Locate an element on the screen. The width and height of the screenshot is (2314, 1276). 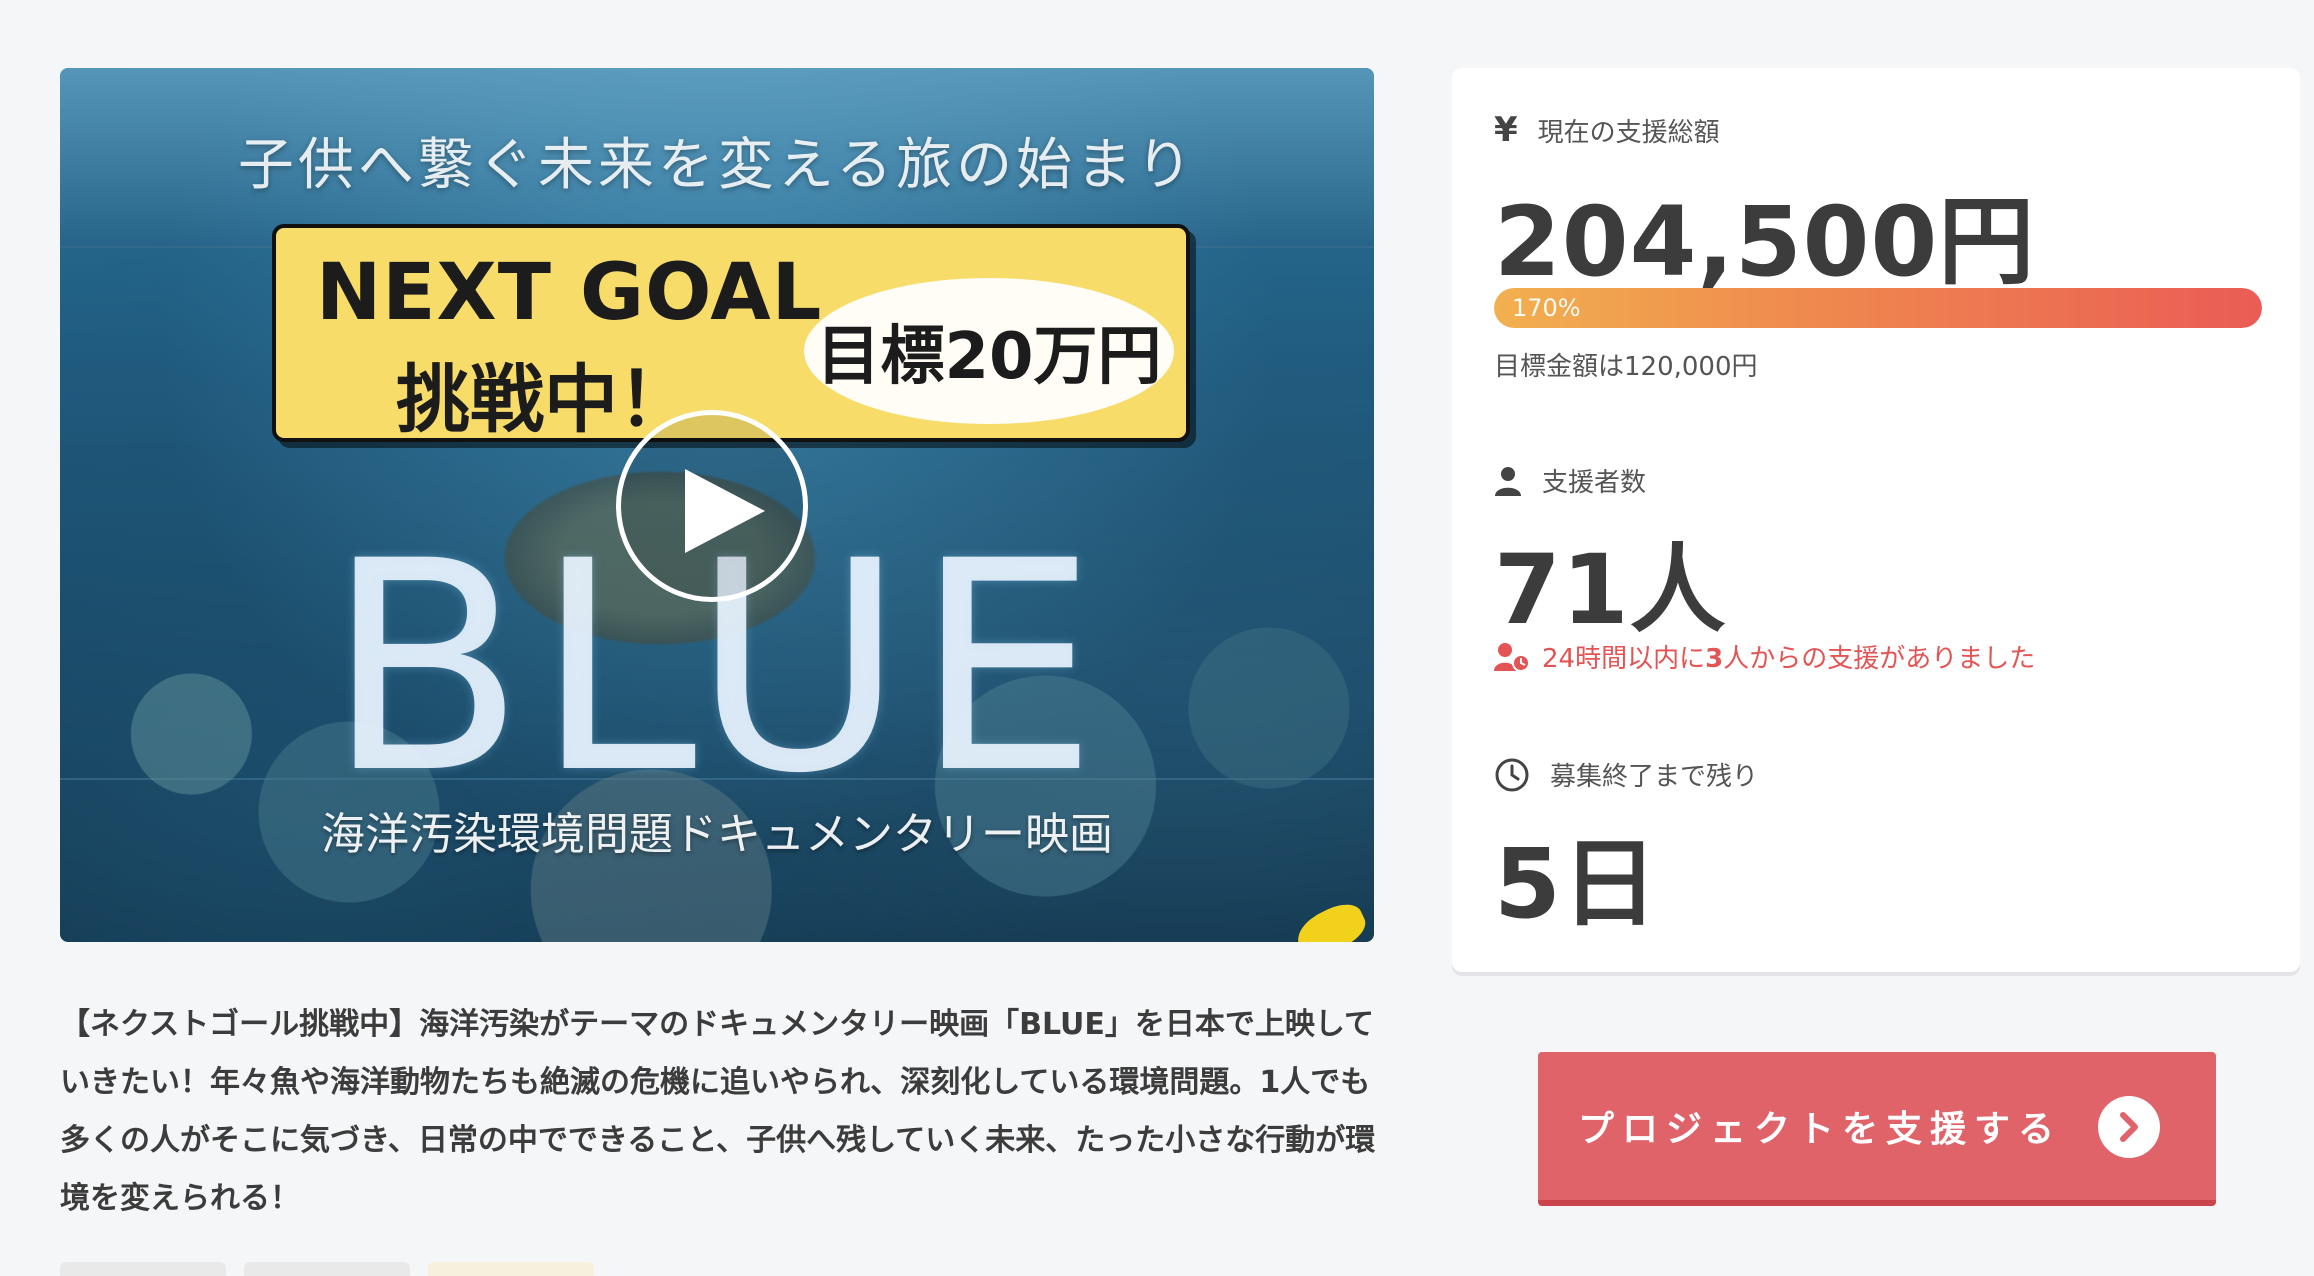
remaining-days: 5日 is located at coordinates (1576, 884).